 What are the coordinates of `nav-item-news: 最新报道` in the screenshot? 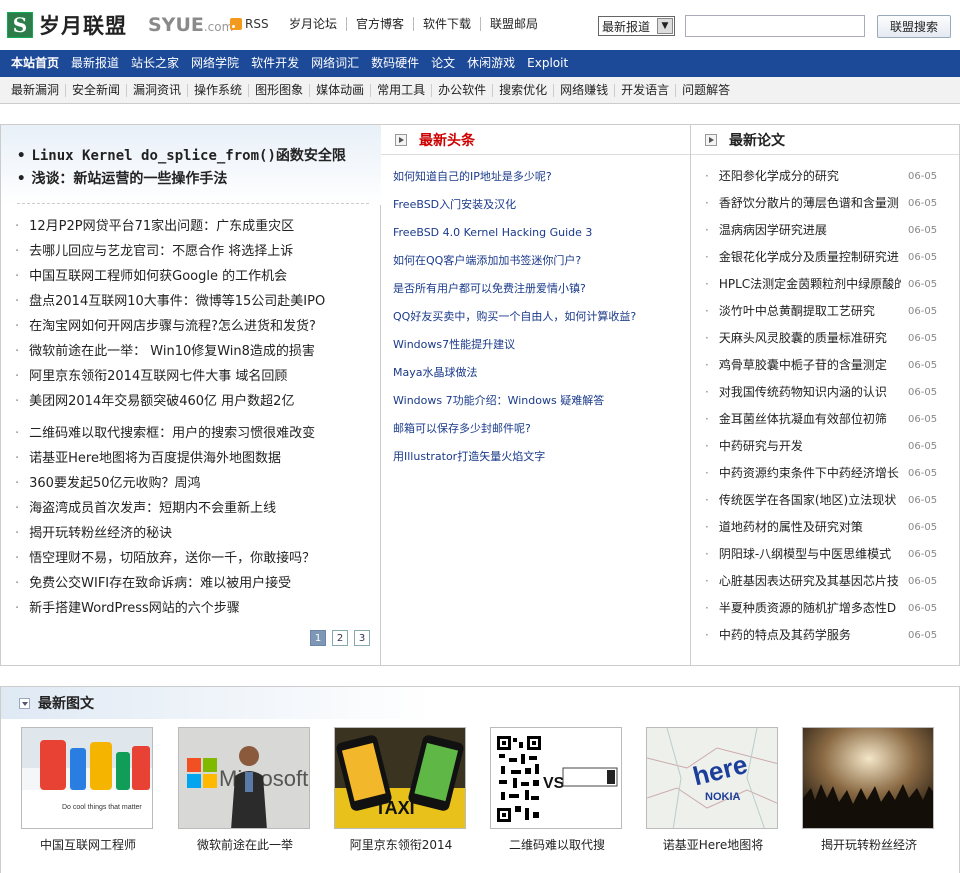 It's located at (95, 63).